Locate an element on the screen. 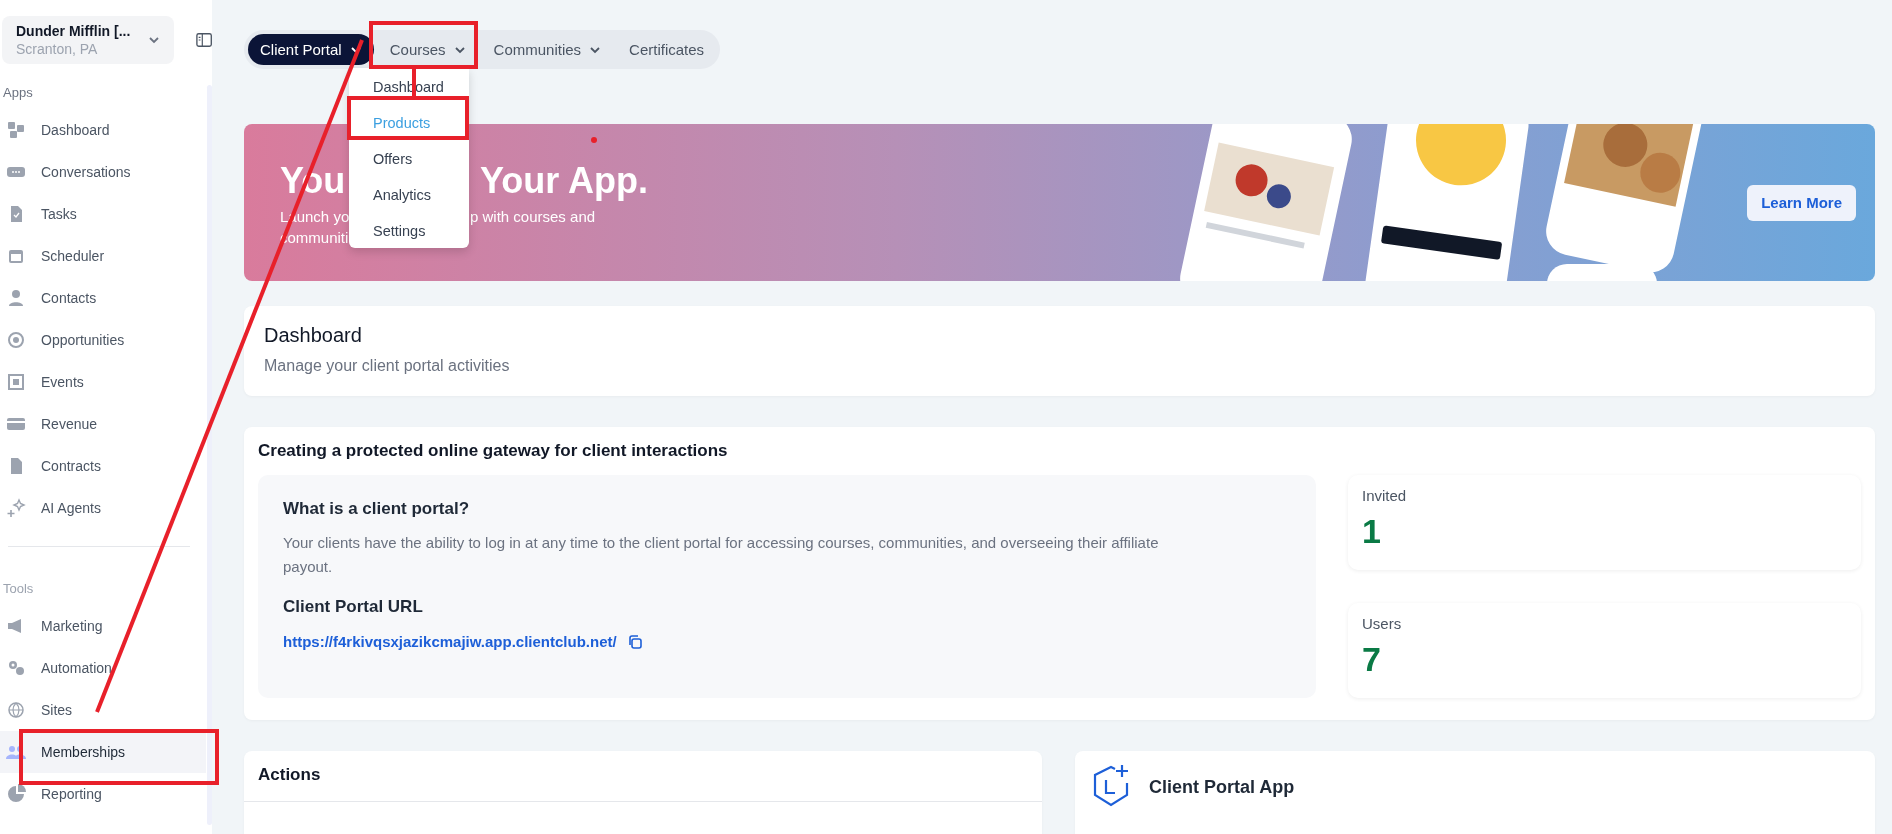 The image size is (1892, 834). card-subtitle: Manage your client portal activities is located at coordinates (387, 366).